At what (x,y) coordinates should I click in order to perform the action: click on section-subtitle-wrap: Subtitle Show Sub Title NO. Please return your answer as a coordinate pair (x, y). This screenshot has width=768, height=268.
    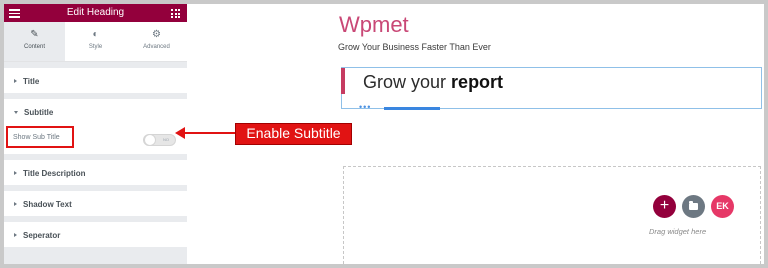
    Looking at the image, I should click on (95, 126).